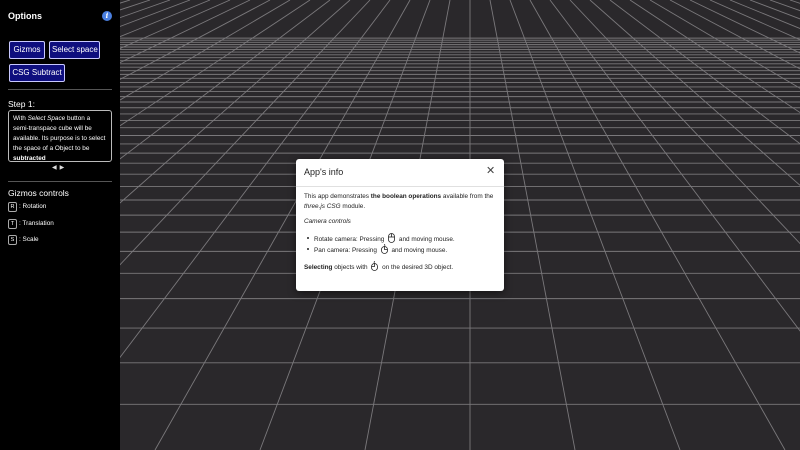  What do you see at coordinates (74, 50) in the screenshot?
I see `select-space-button: Select space` at bounding box center [74, 50].